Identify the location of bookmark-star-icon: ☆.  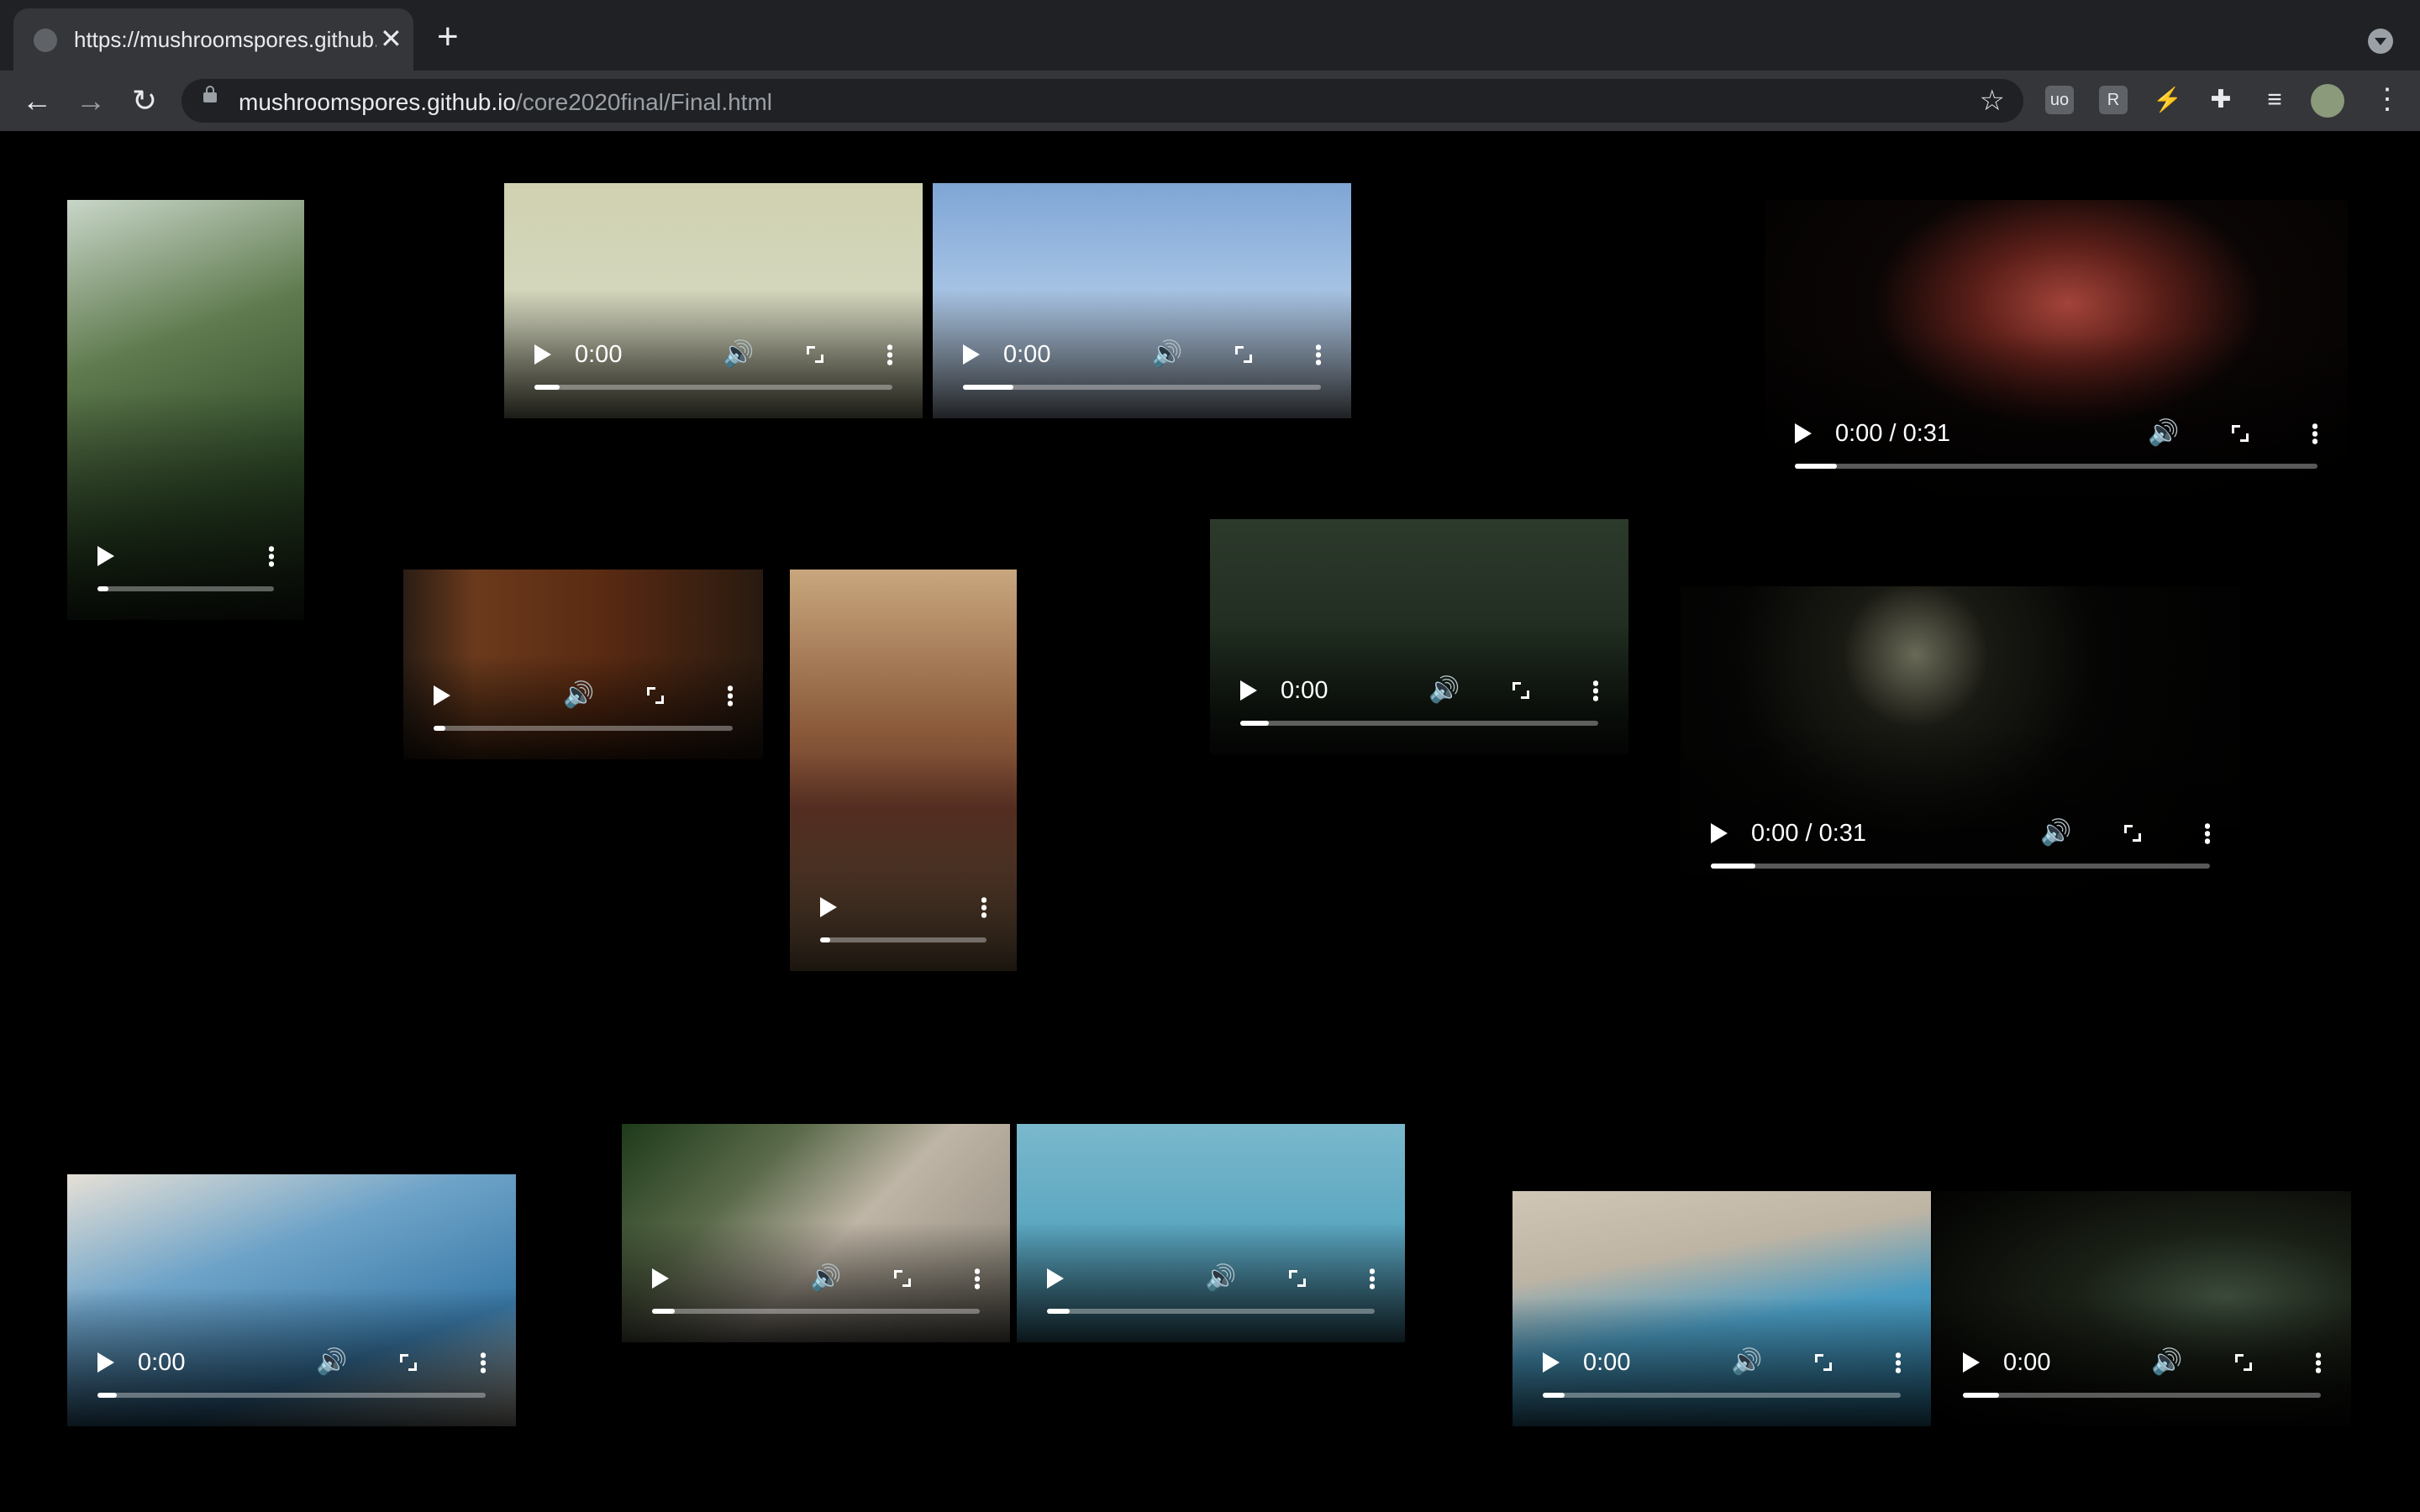
(1992, 101).